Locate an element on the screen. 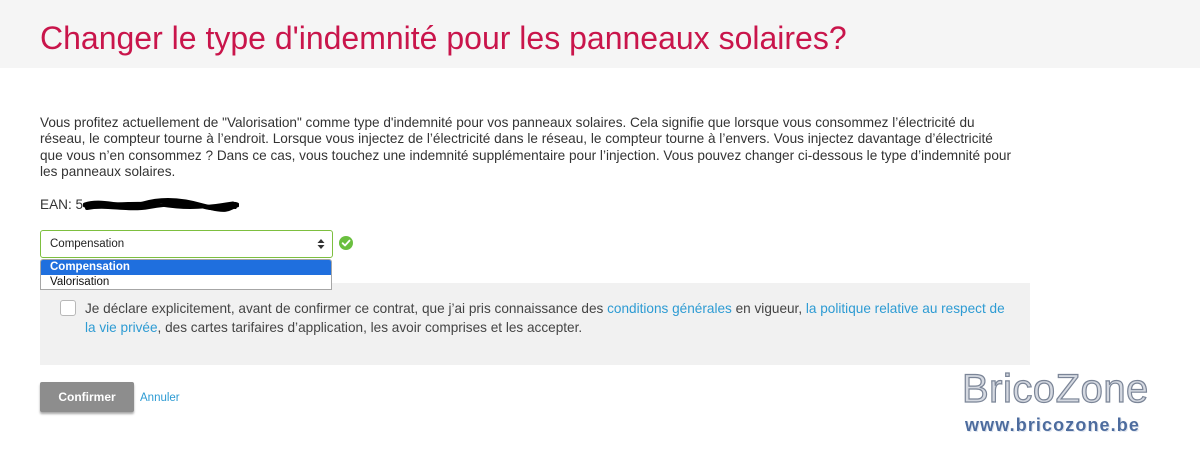 The image size is (1200, 468). updown-arrows-icon is located at coordinates (321, 244).